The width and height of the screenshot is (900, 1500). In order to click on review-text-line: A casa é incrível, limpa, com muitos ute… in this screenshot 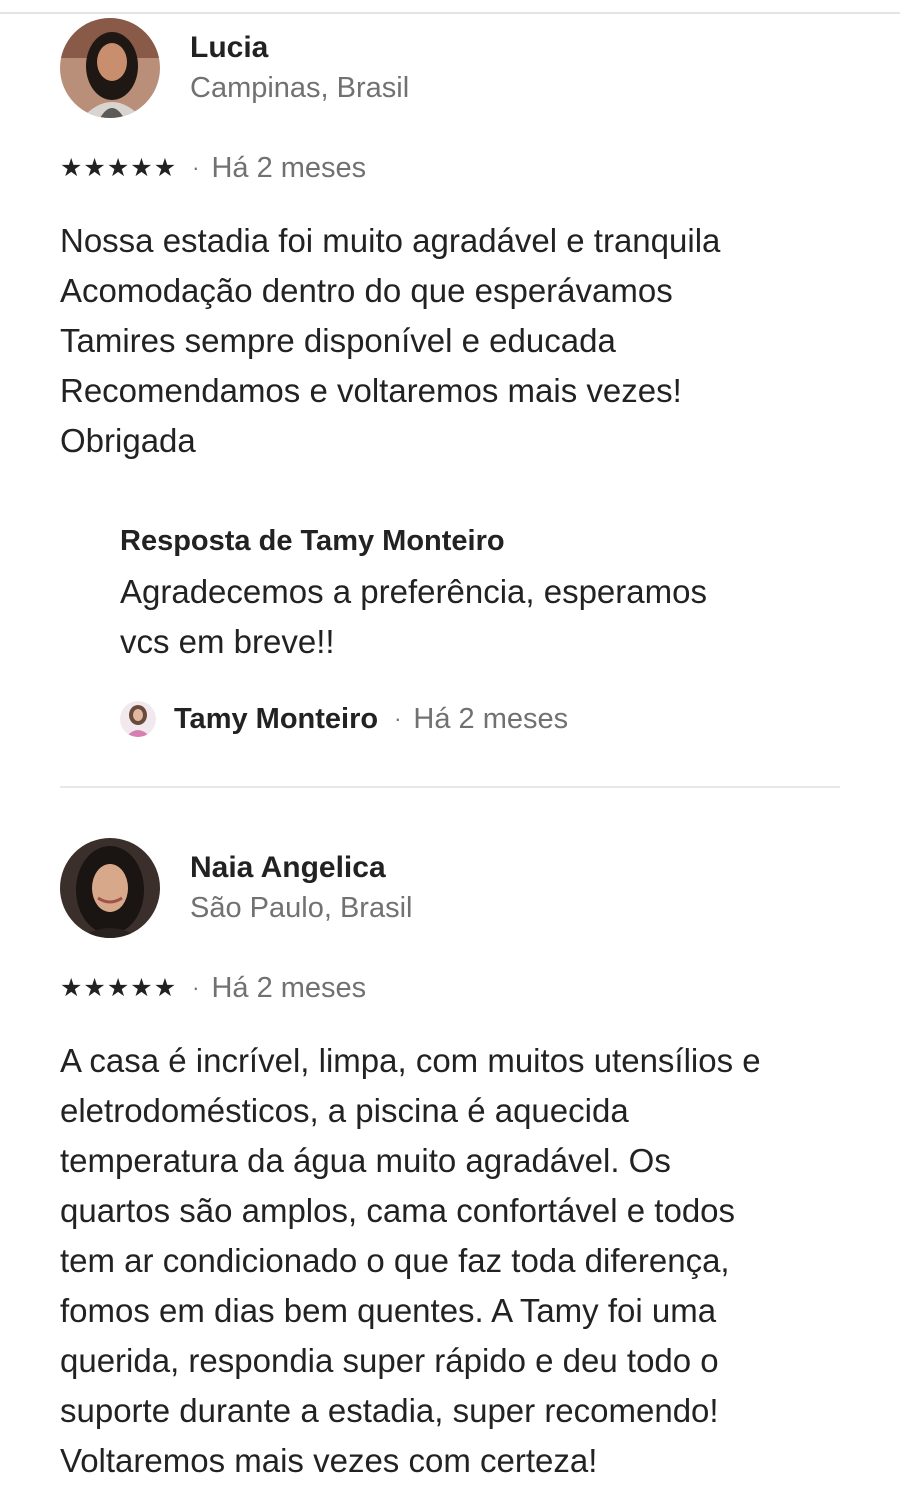, I will do `click(410, 1060)`.